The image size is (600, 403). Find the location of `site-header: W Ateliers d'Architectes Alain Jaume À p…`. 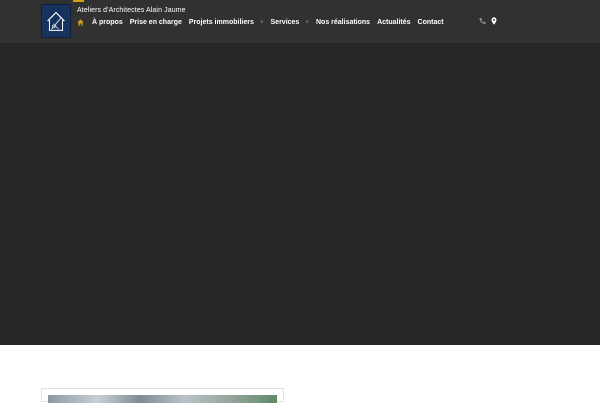

site-header: W Ateliers d'Architectes Alain Jaume À p… is located at coordinates (300, 21).